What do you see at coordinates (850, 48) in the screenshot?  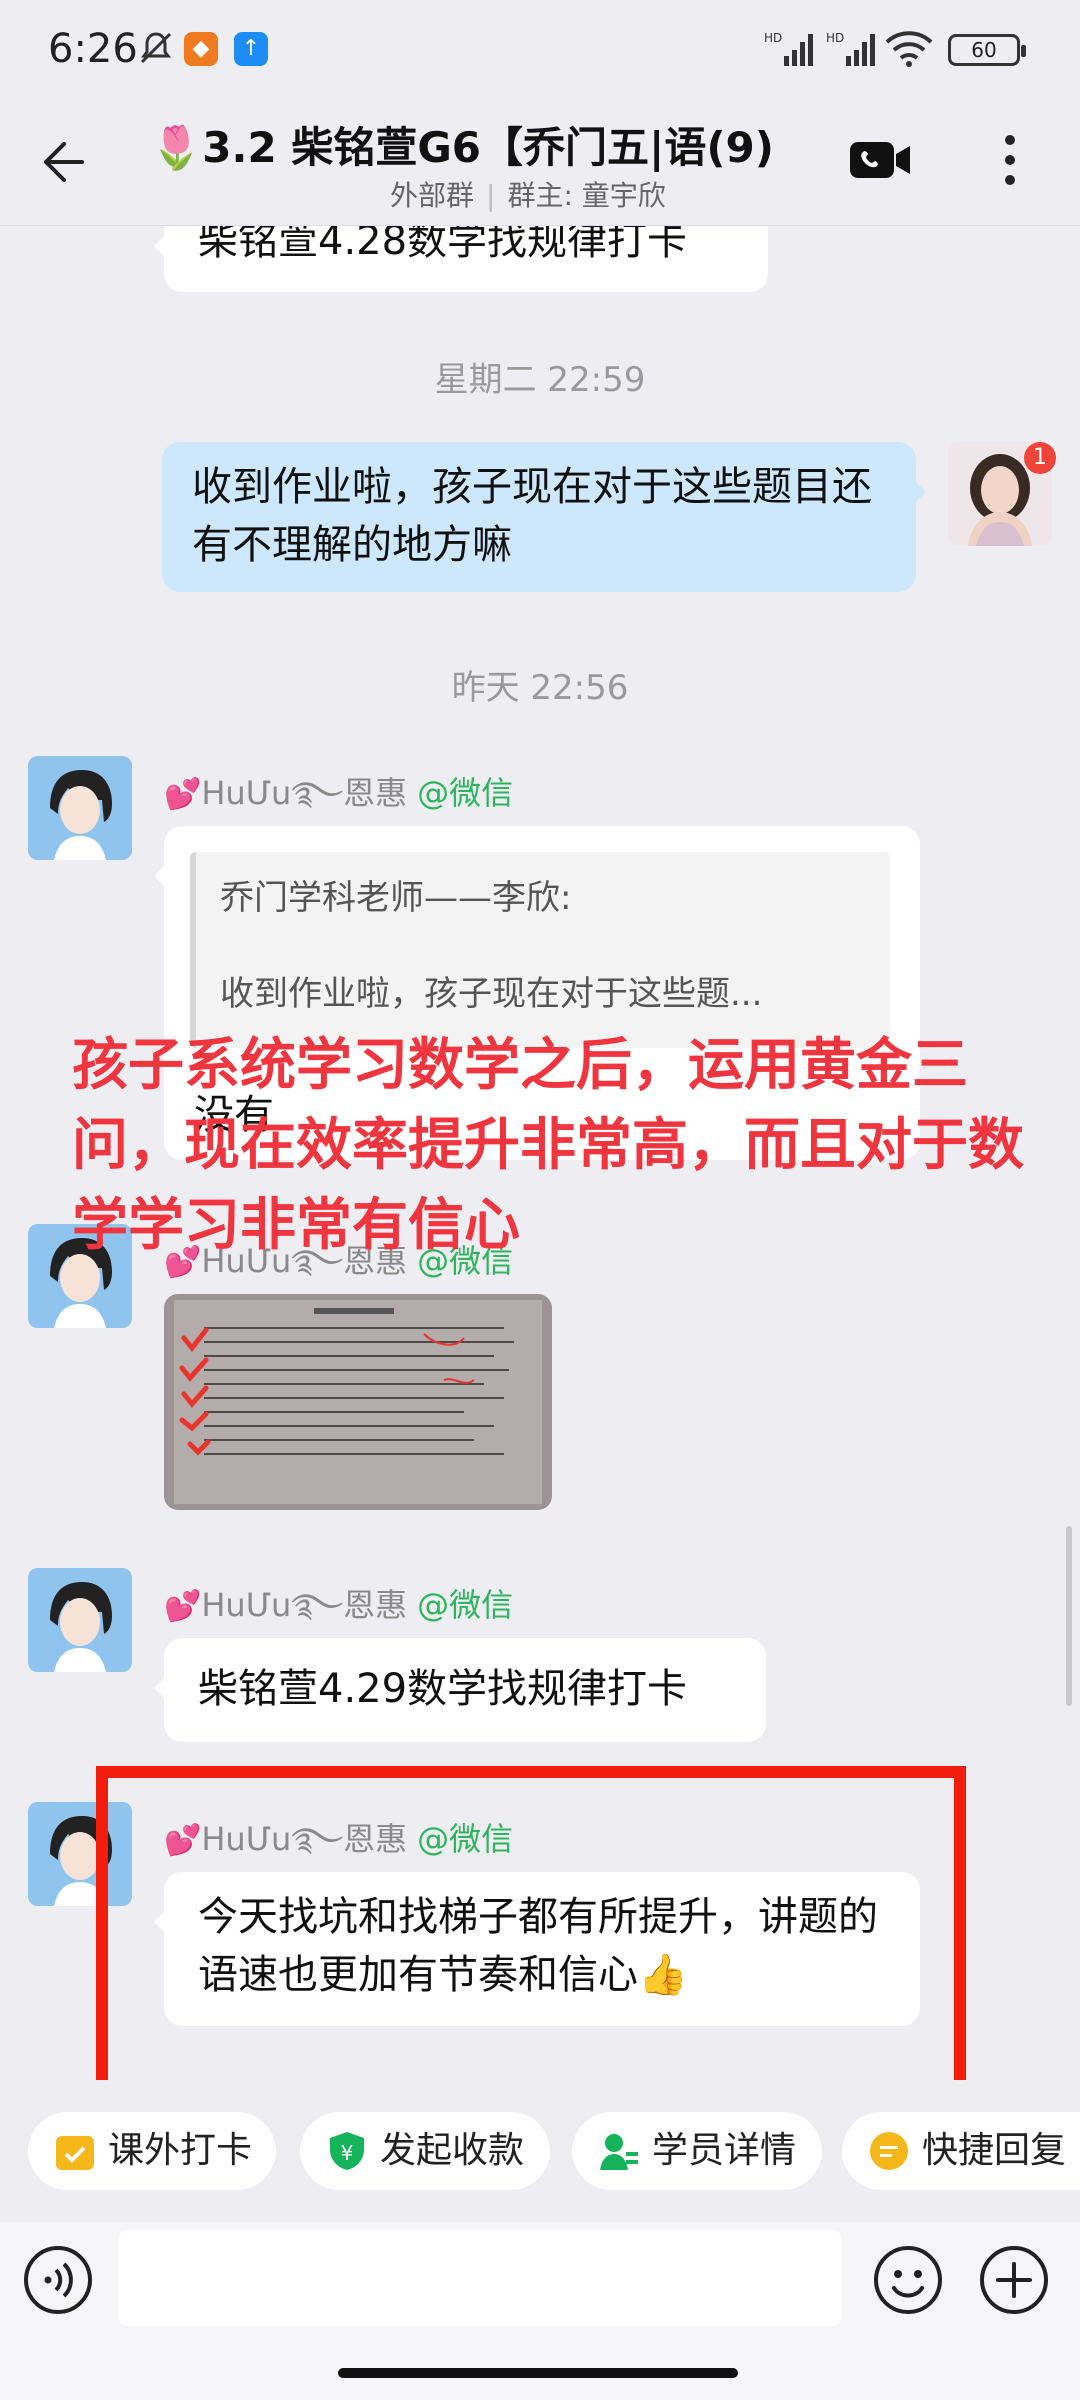 I see `signal-hd-icon-2: HD` at bounding box center [850, 48].